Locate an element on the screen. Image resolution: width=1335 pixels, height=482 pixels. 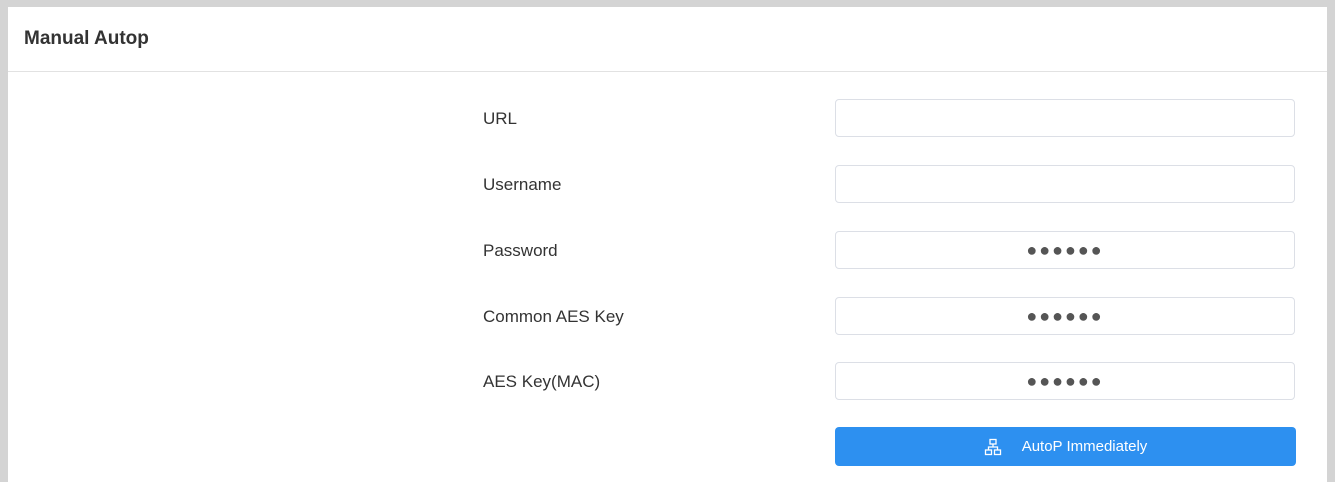
common-aes-key-label: Common AES Key is located at coordinates (553, 316).